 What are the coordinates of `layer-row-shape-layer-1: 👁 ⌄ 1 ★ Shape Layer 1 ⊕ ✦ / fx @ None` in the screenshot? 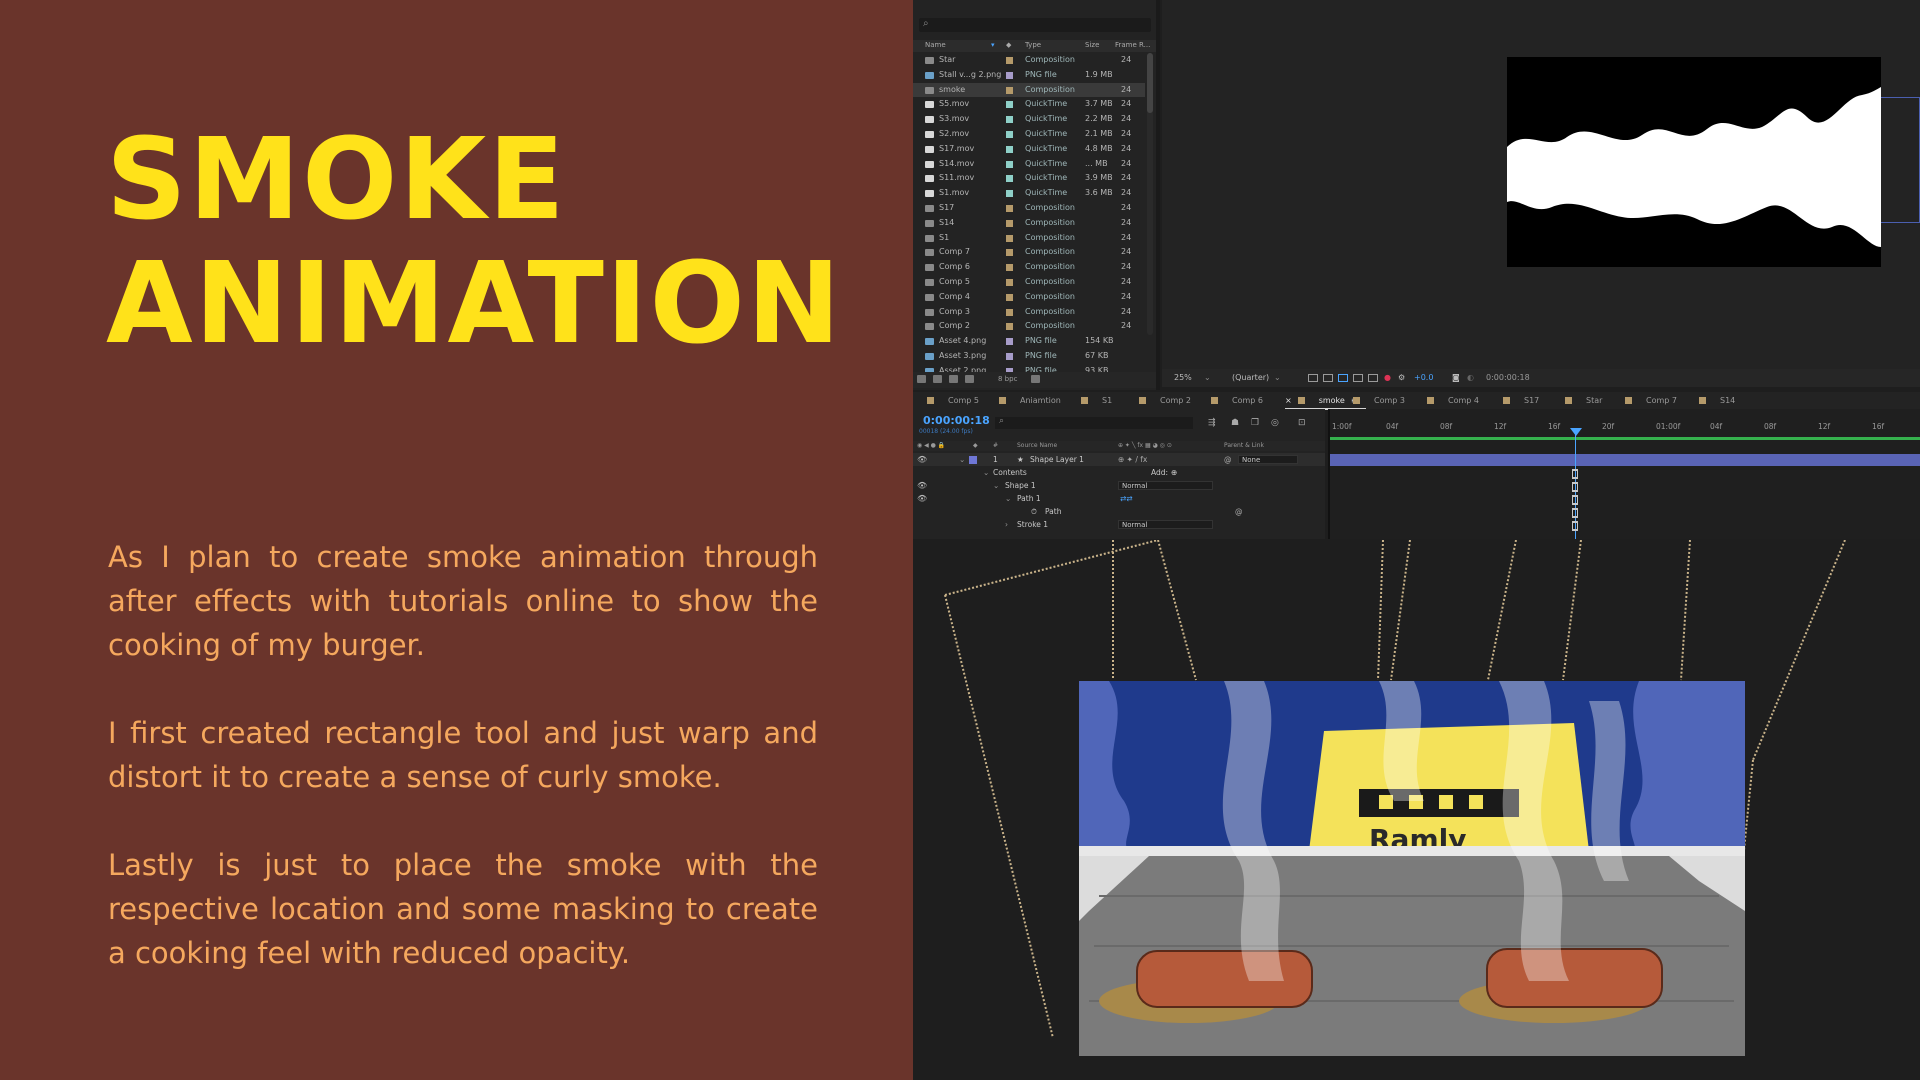 It's located at (1119, 459).